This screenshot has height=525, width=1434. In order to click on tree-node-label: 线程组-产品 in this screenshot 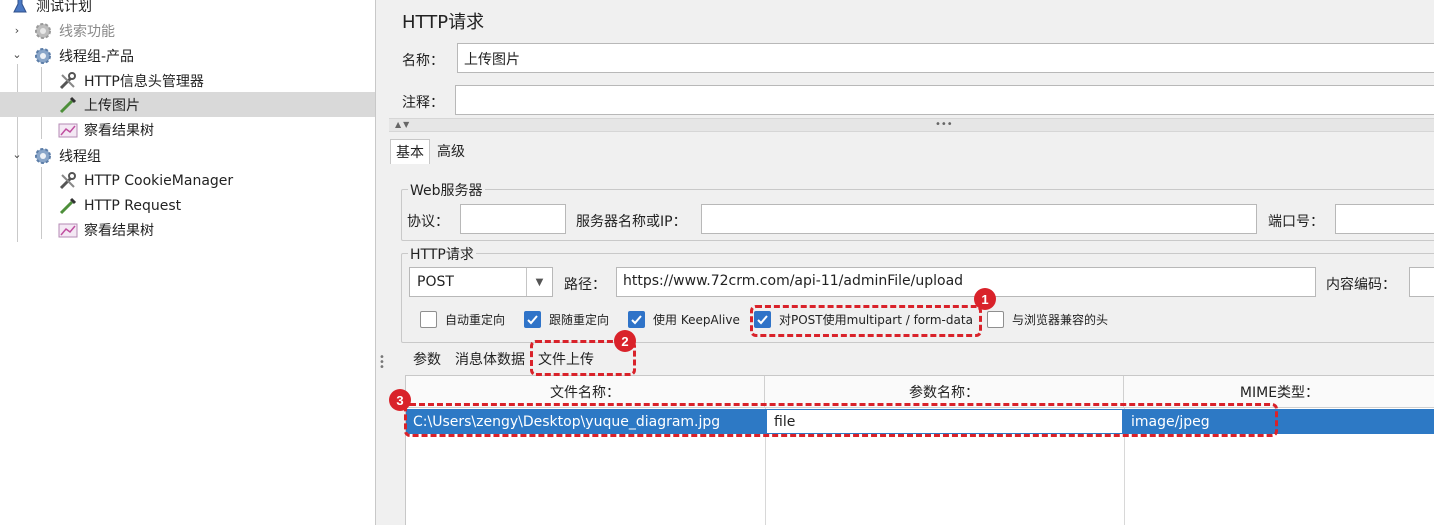, I will do `click(97, 56)`.